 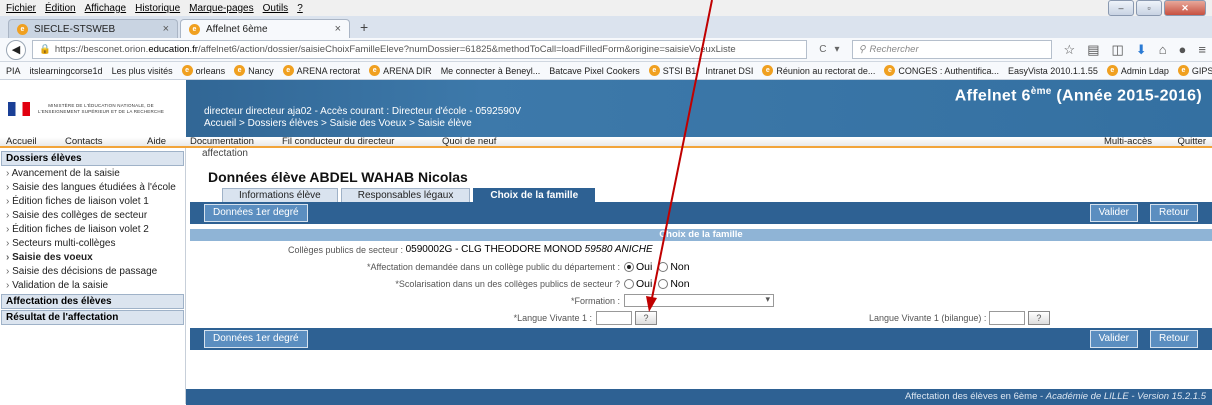 I want to click on bookmark-item: e ARENA rectorat, so click(x=321, y=70).